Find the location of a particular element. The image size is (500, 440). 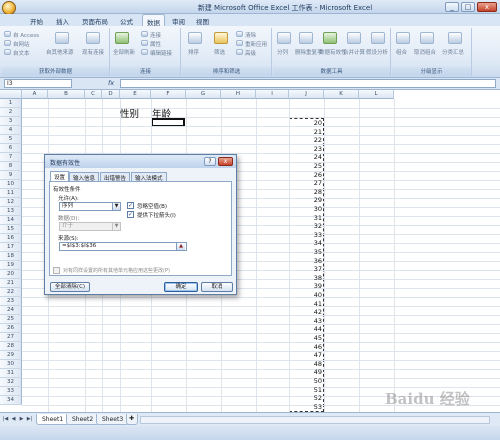

filter-button: 筛选 is located at coordinates (219, 52).